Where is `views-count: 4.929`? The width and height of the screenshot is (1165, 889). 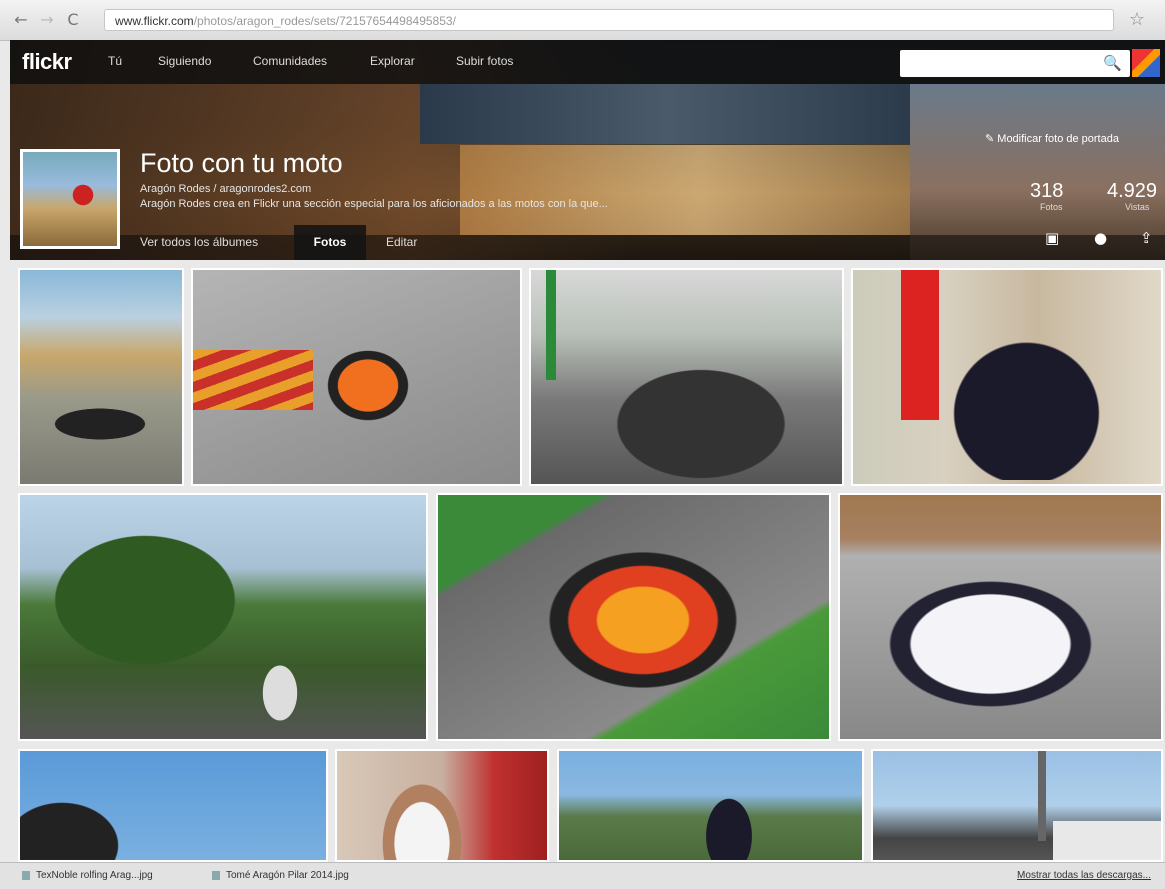
views-count: 4.929 is located at coordinates (1132, 191).